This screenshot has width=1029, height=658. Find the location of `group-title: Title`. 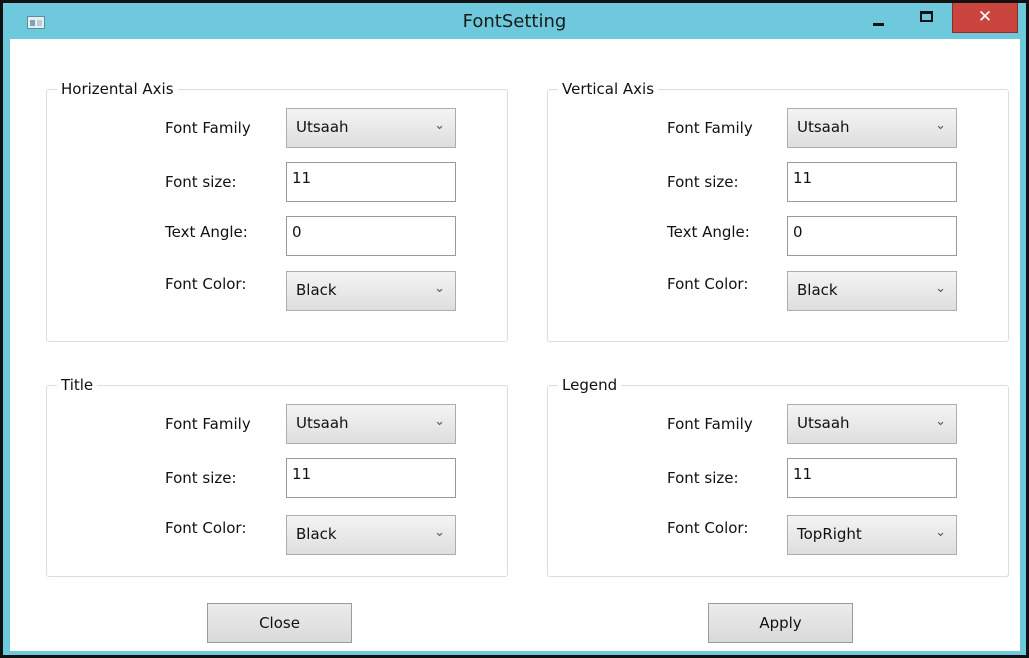

group-title: Title is located at coordinates (77, 385).